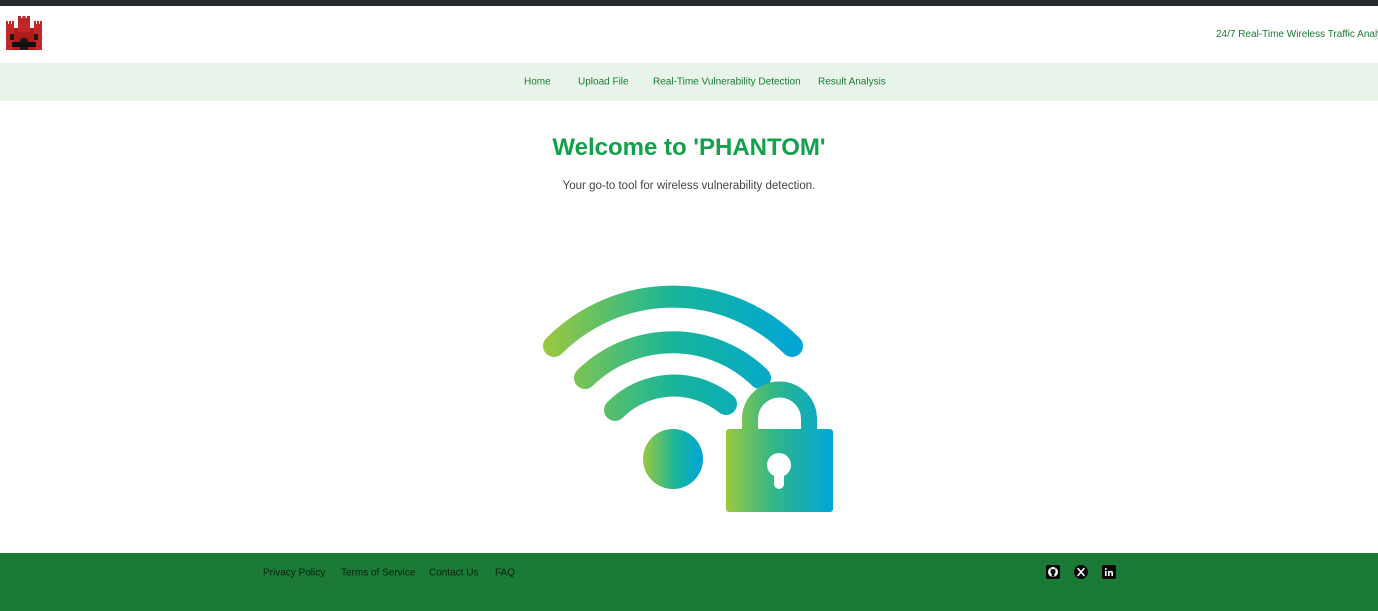 Image resolution: width=1378 pixels, height=611 pixels. Describe the element at coordinates (505, 573) in the screenshot. I see `footer-faq: FAQ` at that location.